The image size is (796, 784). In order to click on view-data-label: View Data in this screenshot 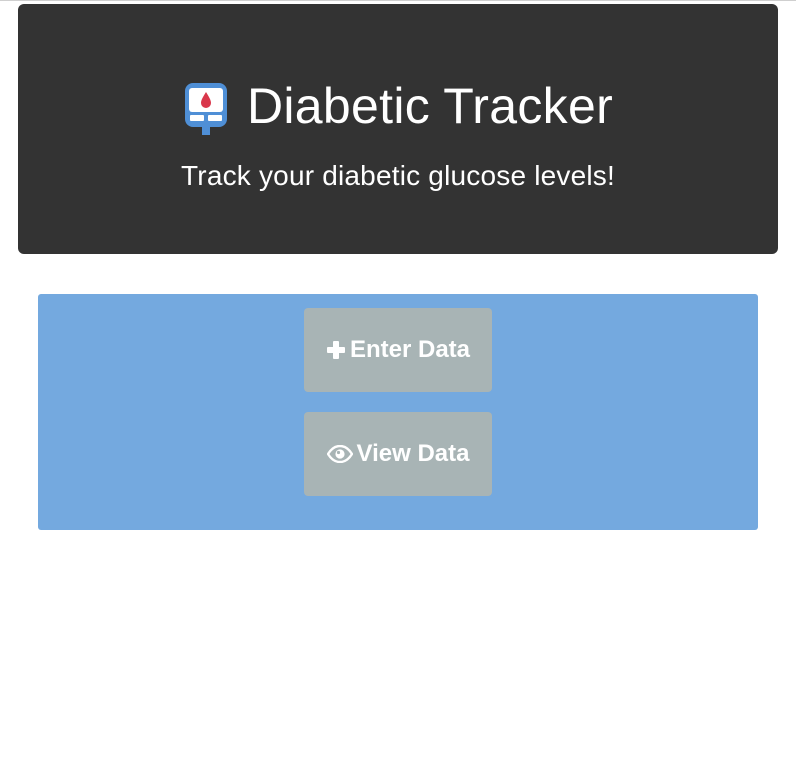, I will do `click(413, 453)`.